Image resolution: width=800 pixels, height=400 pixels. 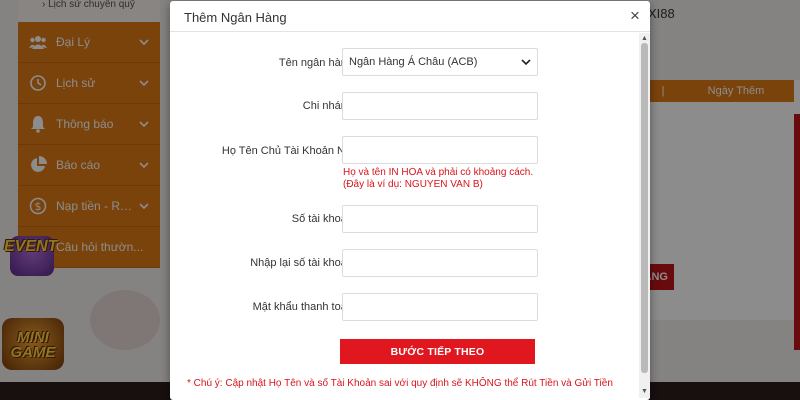 What do you see at coordinates (644, 208) in the screenshot?
I see `scrollbar-thumb` at bounding box center [644, 208].